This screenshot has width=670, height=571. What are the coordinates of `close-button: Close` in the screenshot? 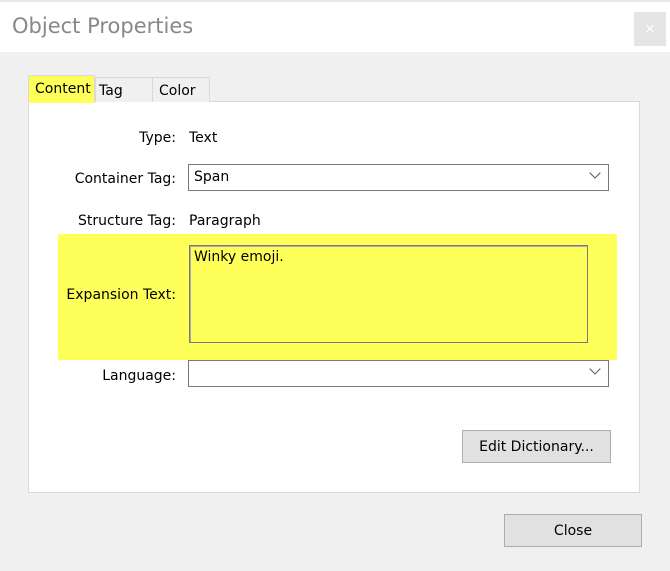 It's located at (573, 530).